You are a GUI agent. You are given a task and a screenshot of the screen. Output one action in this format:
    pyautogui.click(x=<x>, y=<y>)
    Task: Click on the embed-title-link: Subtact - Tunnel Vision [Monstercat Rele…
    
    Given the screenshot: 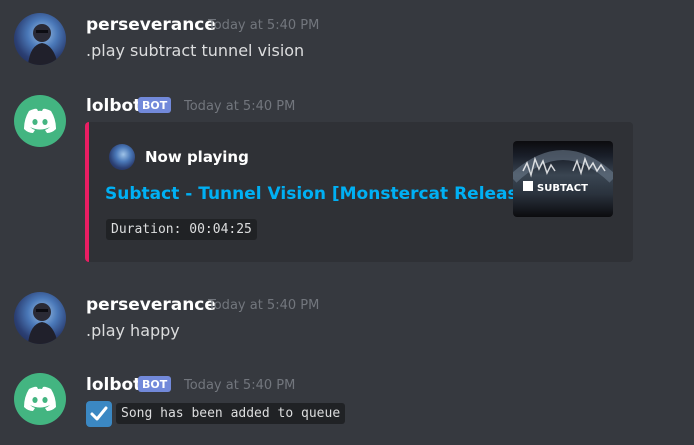 What is the action you would take?
    pyautogui.click(x=321, y=194)
    